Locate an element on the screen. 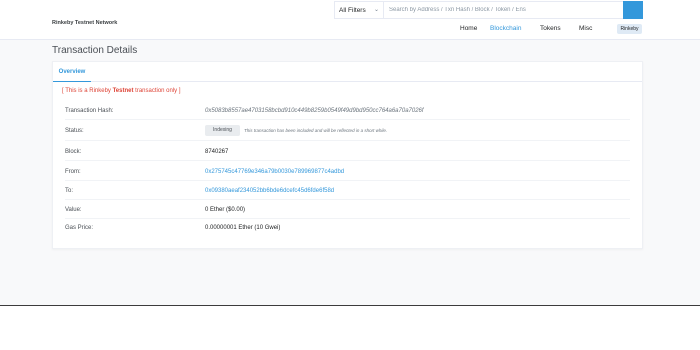 The height and width of the screenshot is (350, 700). nav-home: Home is located at coordinates (468, 28).